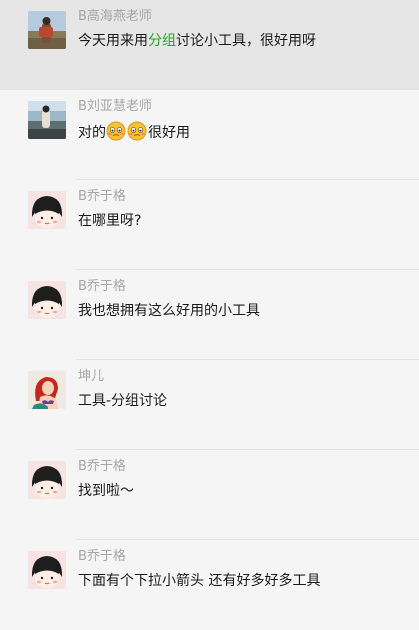 Image resolution: width=419 pixels, height=630 pixels. What do you see at coordinates (91, 376) in the screenshot?
I see `sender-name: 坤儿` at bounding box center [91, 376].